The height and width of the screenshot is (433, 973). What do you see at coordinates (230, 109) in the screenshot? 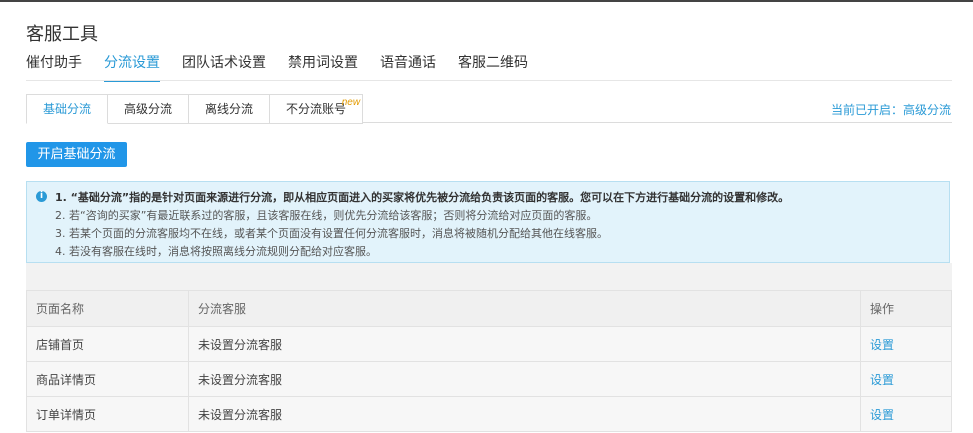
I see `subtab-offline-routing: 离线分流` at bounding box center [230, 109].